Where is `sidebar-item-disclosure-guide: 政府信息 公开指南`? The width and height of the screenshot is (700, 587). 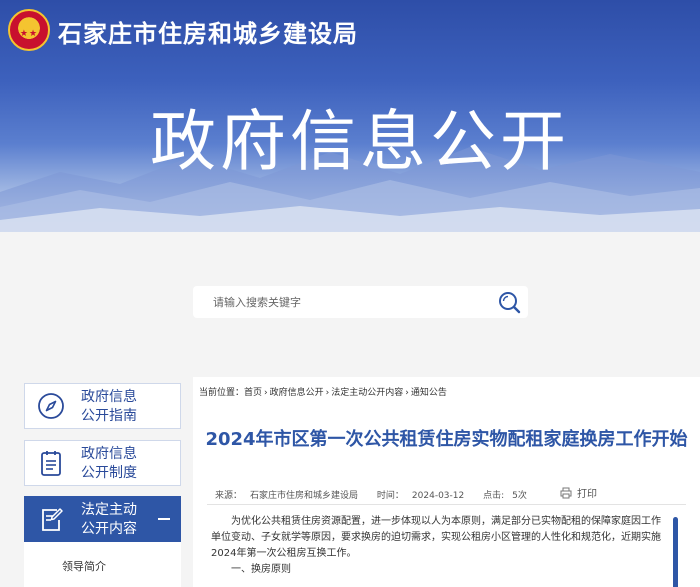
sidebar-item-disclosure-guide: 政府信息 公开指南 is located at coordinates (102, 406).